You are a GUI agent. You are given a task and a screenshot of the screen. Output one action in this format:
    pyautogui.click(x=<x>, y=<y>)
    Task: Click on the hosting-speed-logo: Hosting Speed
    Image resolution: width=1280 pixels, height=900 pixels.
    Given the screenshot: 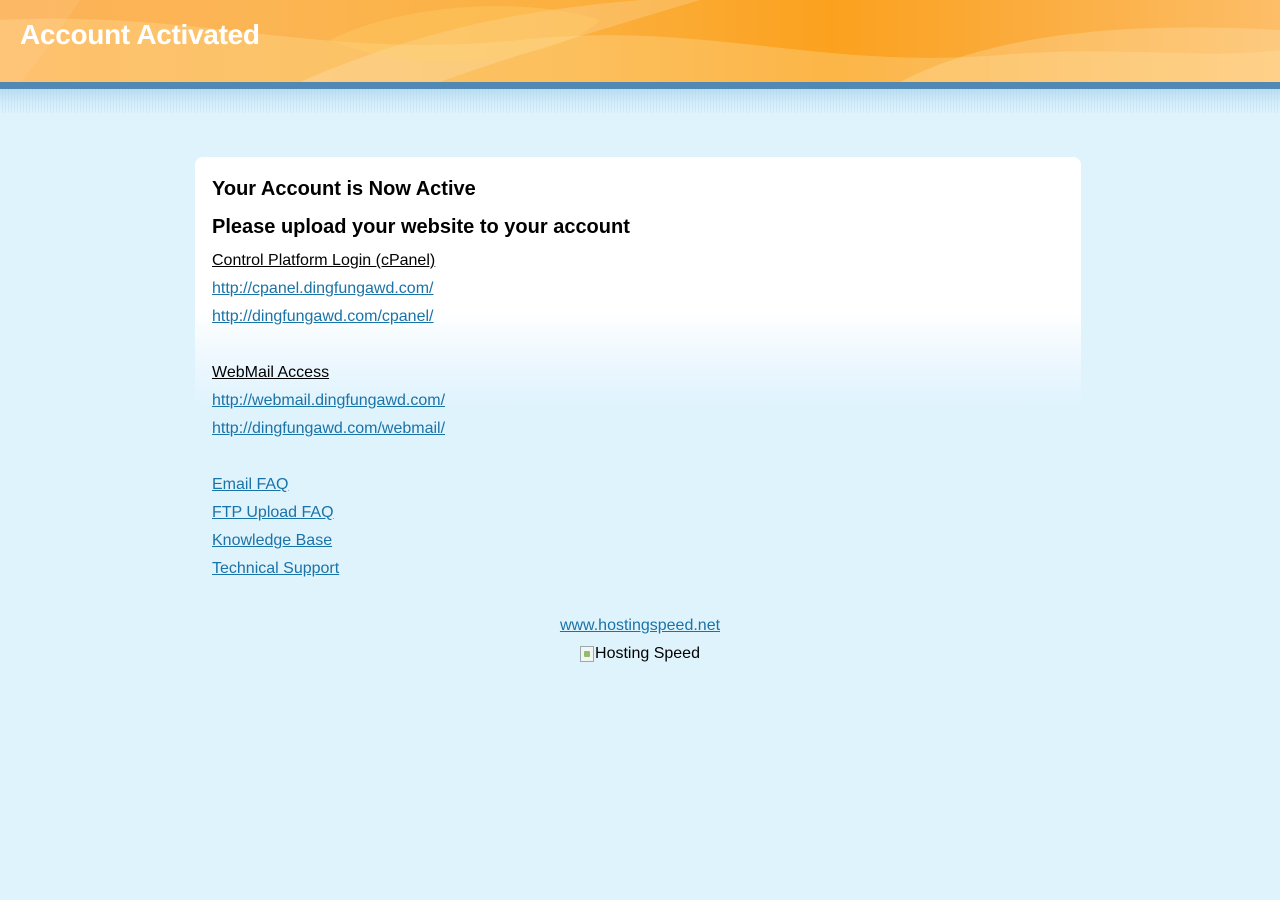 What is the action you would take?
    pyautogui.click(x=640, y=654)
    